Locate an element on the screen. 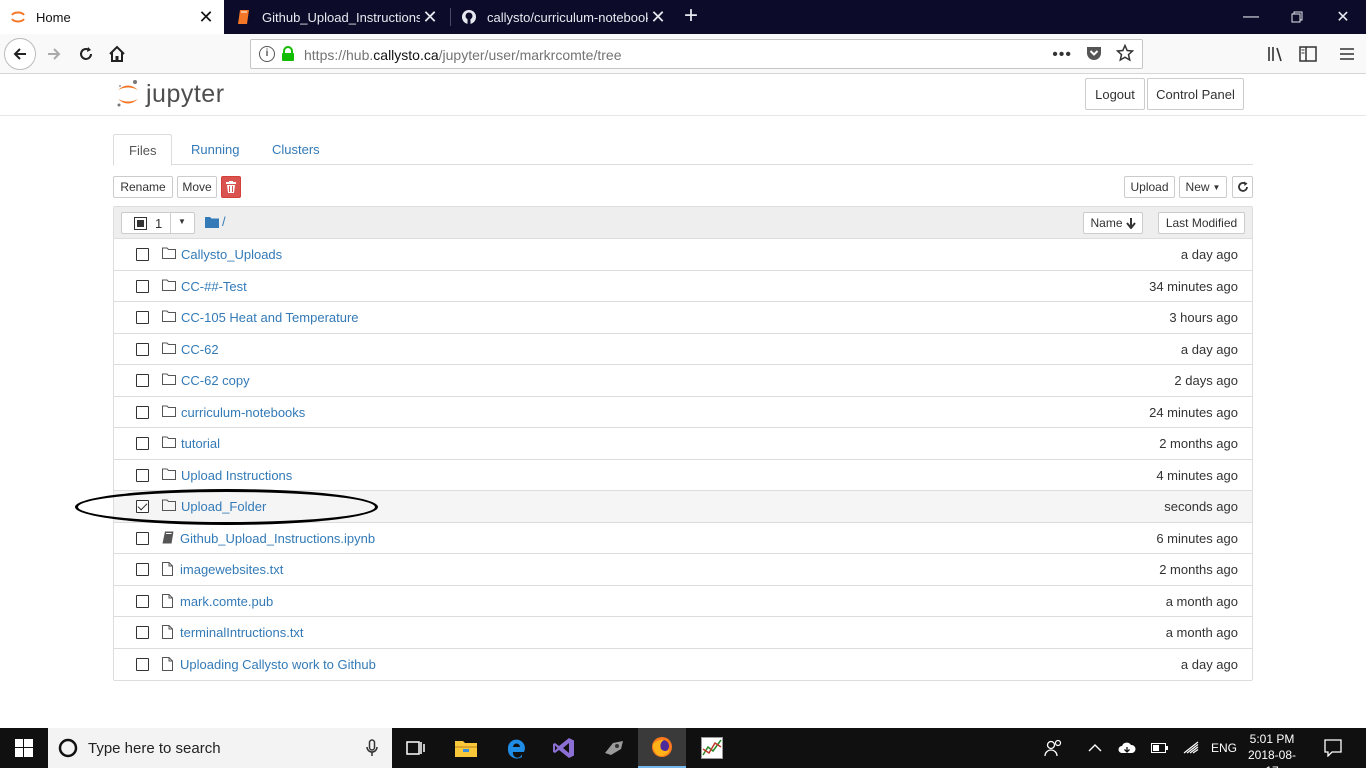  item-name-link: CC-62 copy is located at coordinates (215, 380).